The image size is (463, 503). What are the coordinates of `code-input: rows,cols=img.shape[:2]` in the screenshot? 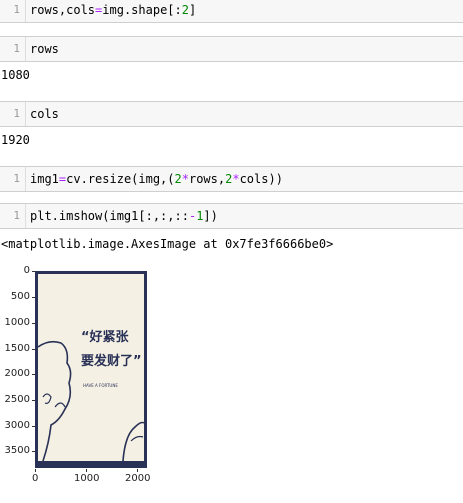 It's located at (113, 11).